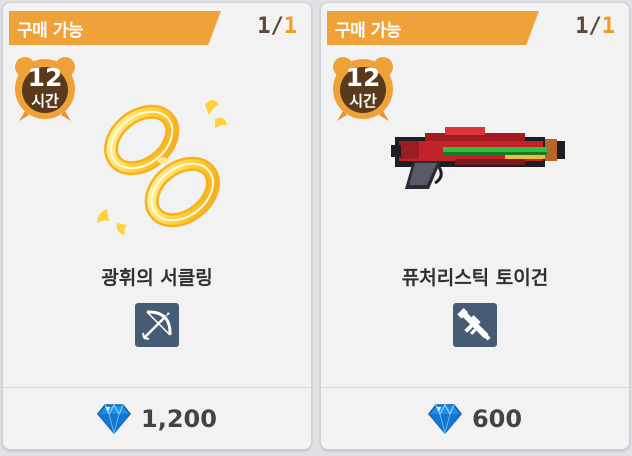  What do you see at coordinates (478, 158) in the screenshot?
I see `toy-gun-item-image` at bounding box center [478, 158].